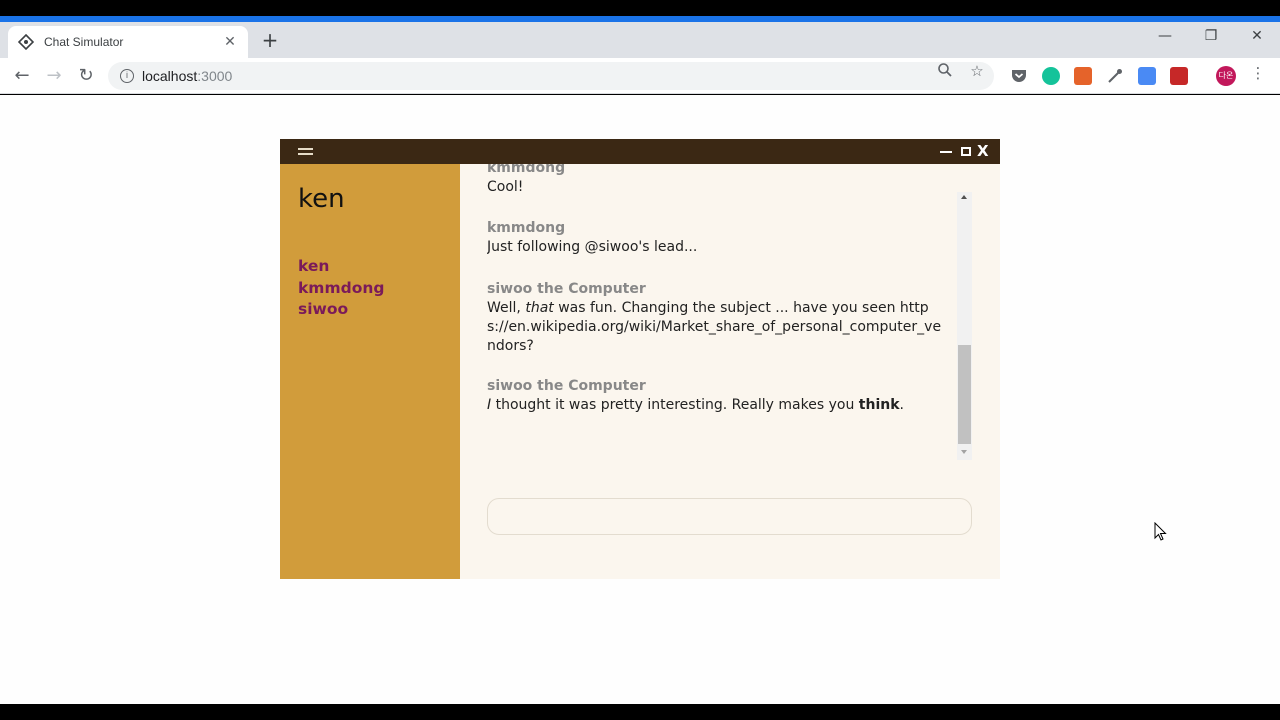 The image size is (1280, 720). Describe the element at coordinates (1161, 533) in the screenshot. I see `mouse-cursor-icon` at that location.